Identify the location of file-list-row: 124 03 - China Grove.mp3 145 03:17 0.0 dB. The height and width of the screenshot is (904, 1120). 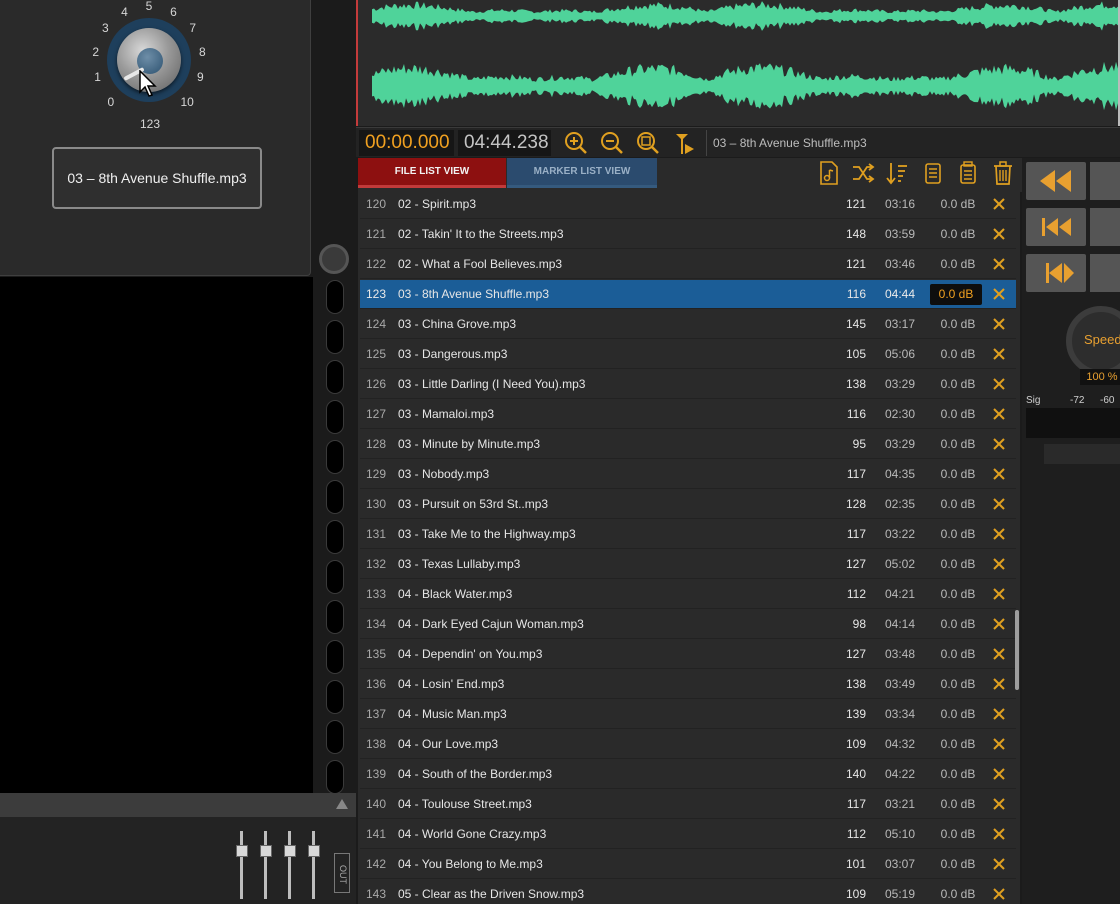
(688, 324).